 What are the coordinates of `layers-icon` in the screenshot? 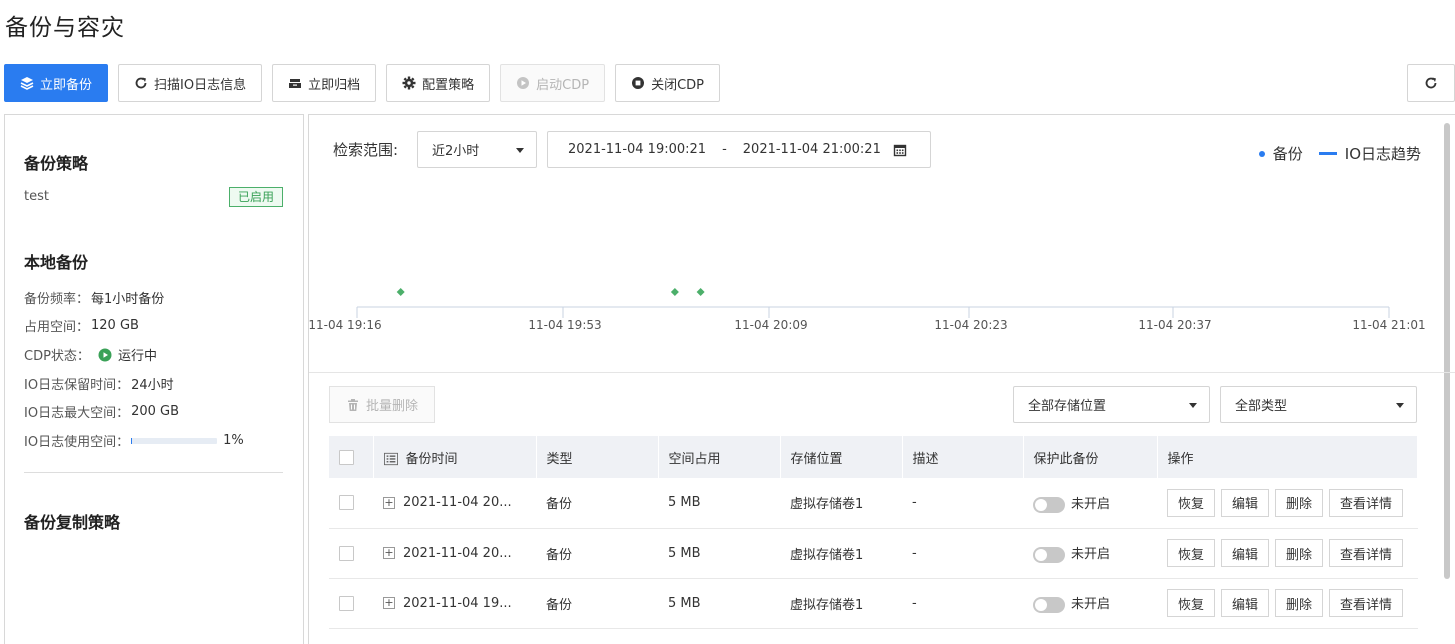 It's located at (27, 83).